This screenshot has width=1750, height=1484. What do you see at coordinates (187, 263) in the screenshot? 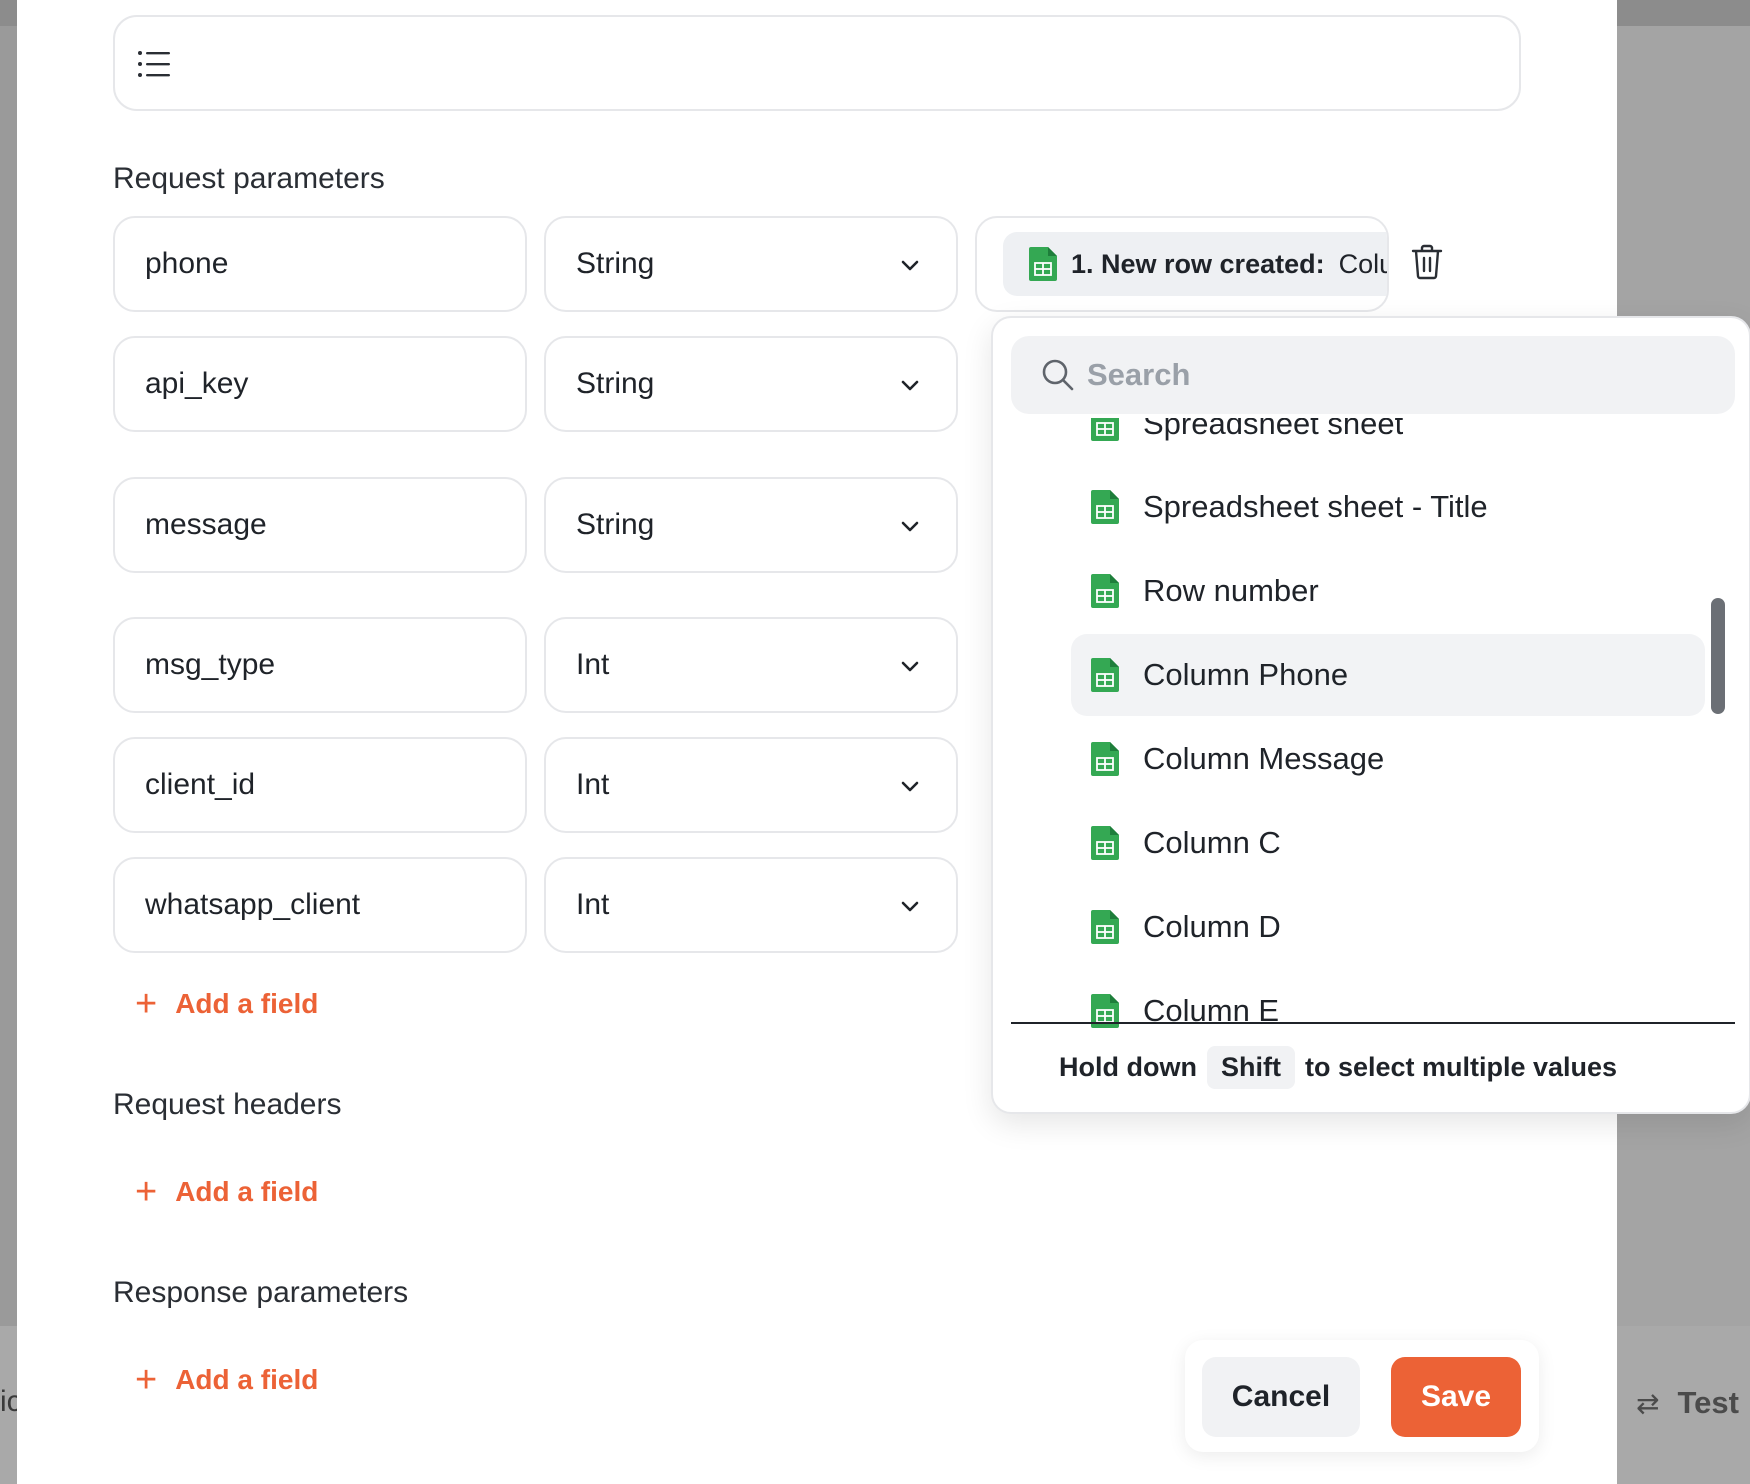
I see `param-name-value: phone` at bounding box center [187, 263].